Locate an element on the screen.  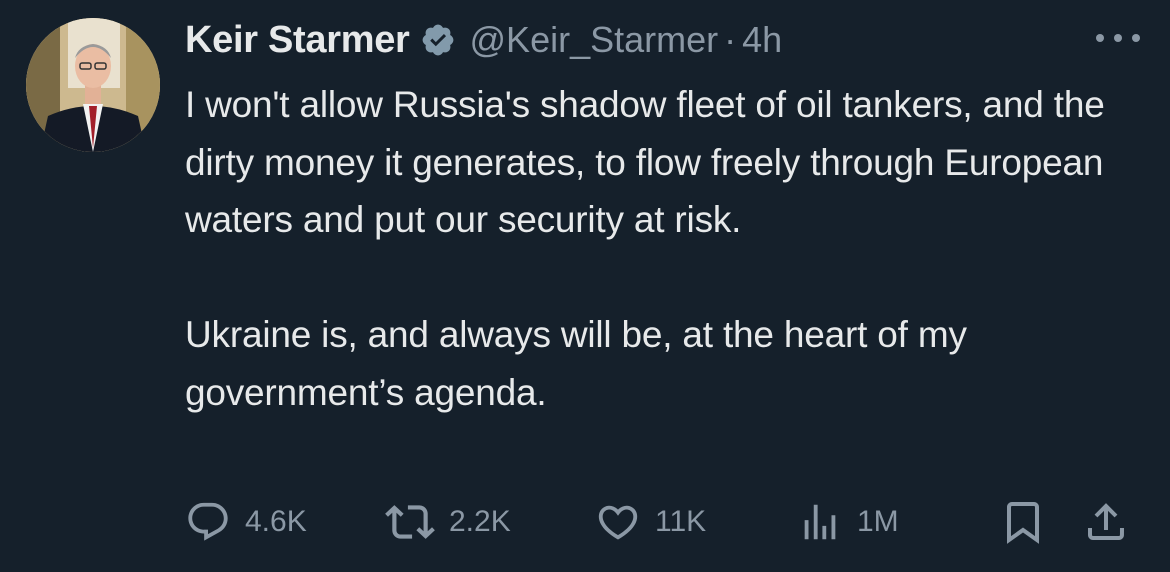
heart-icon is located at coordinates (618, 522).